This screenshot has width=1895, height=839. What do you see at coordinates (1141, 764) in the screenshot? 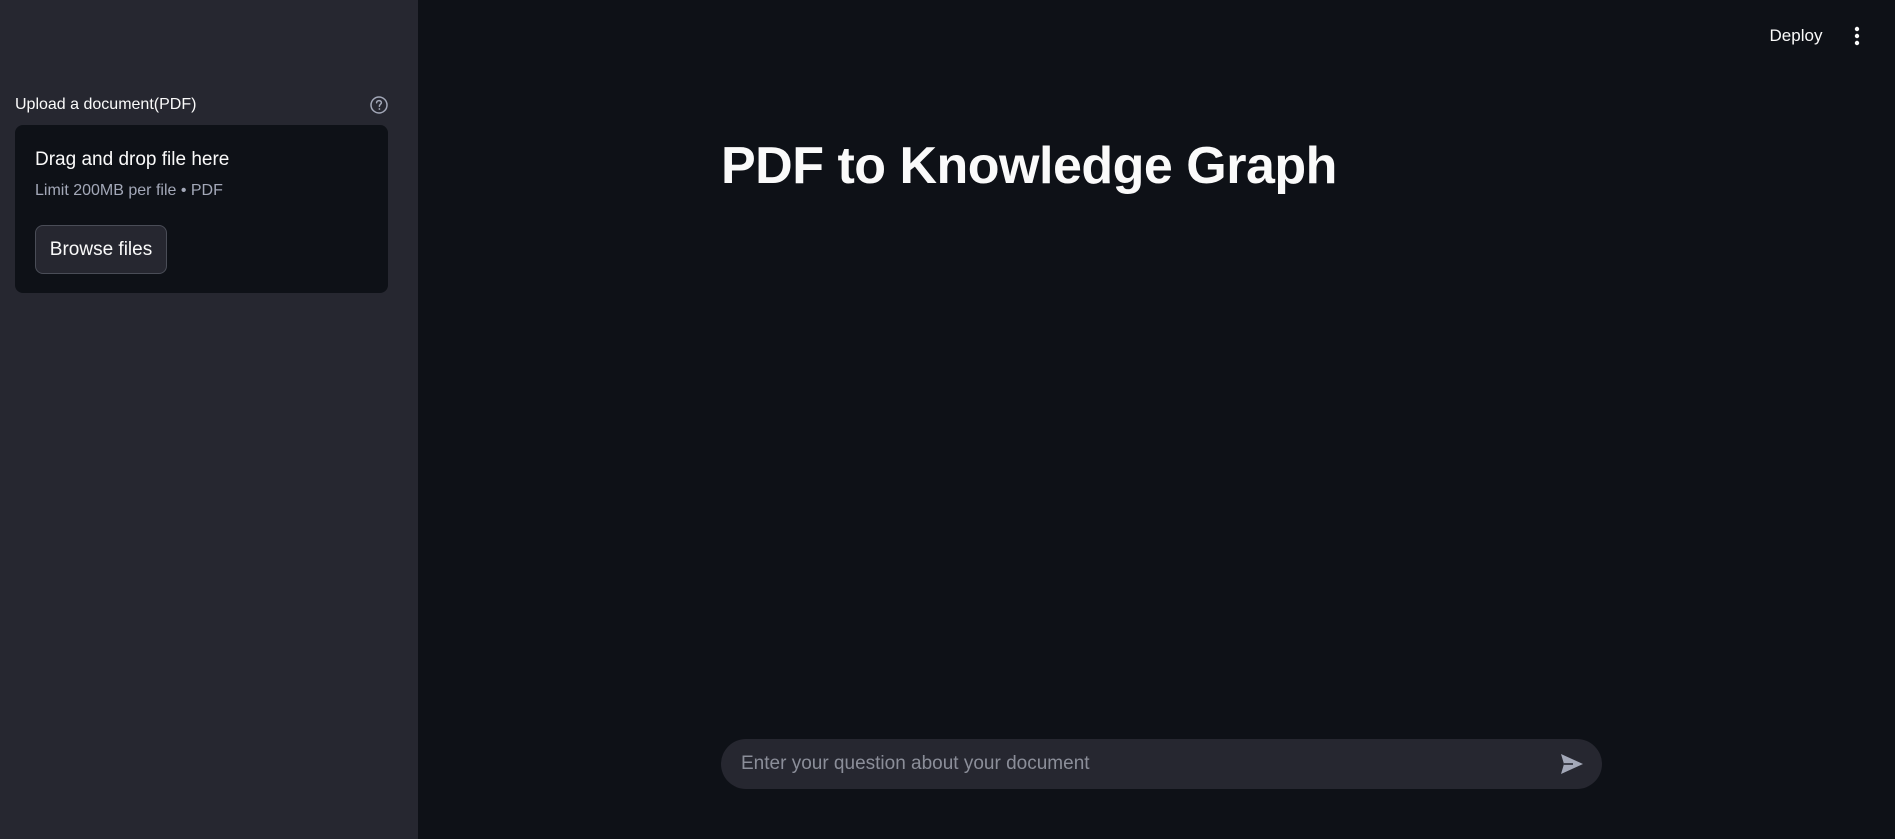
I see `question-input` at bounding box center [1141, 764].